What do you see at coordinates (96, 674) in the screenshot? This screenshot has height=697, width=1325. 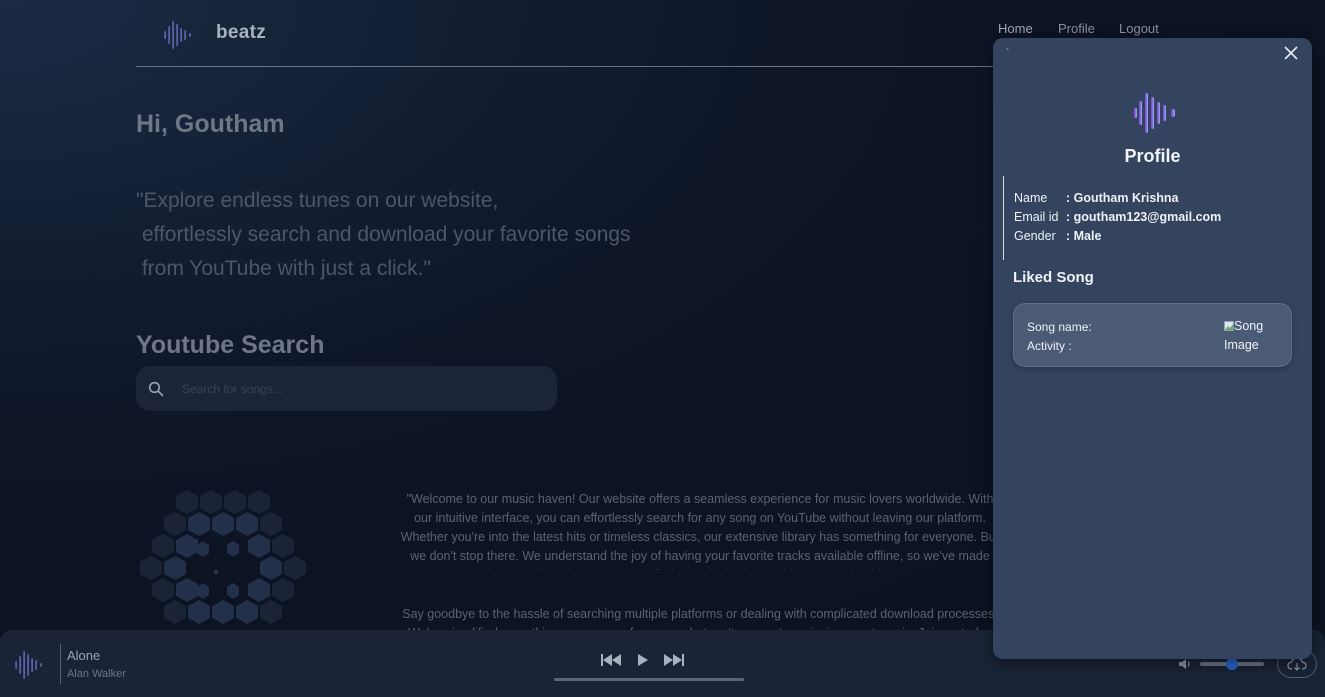 I see `now-playing-artist: Alan Walker` at bounding box center [96, 674].